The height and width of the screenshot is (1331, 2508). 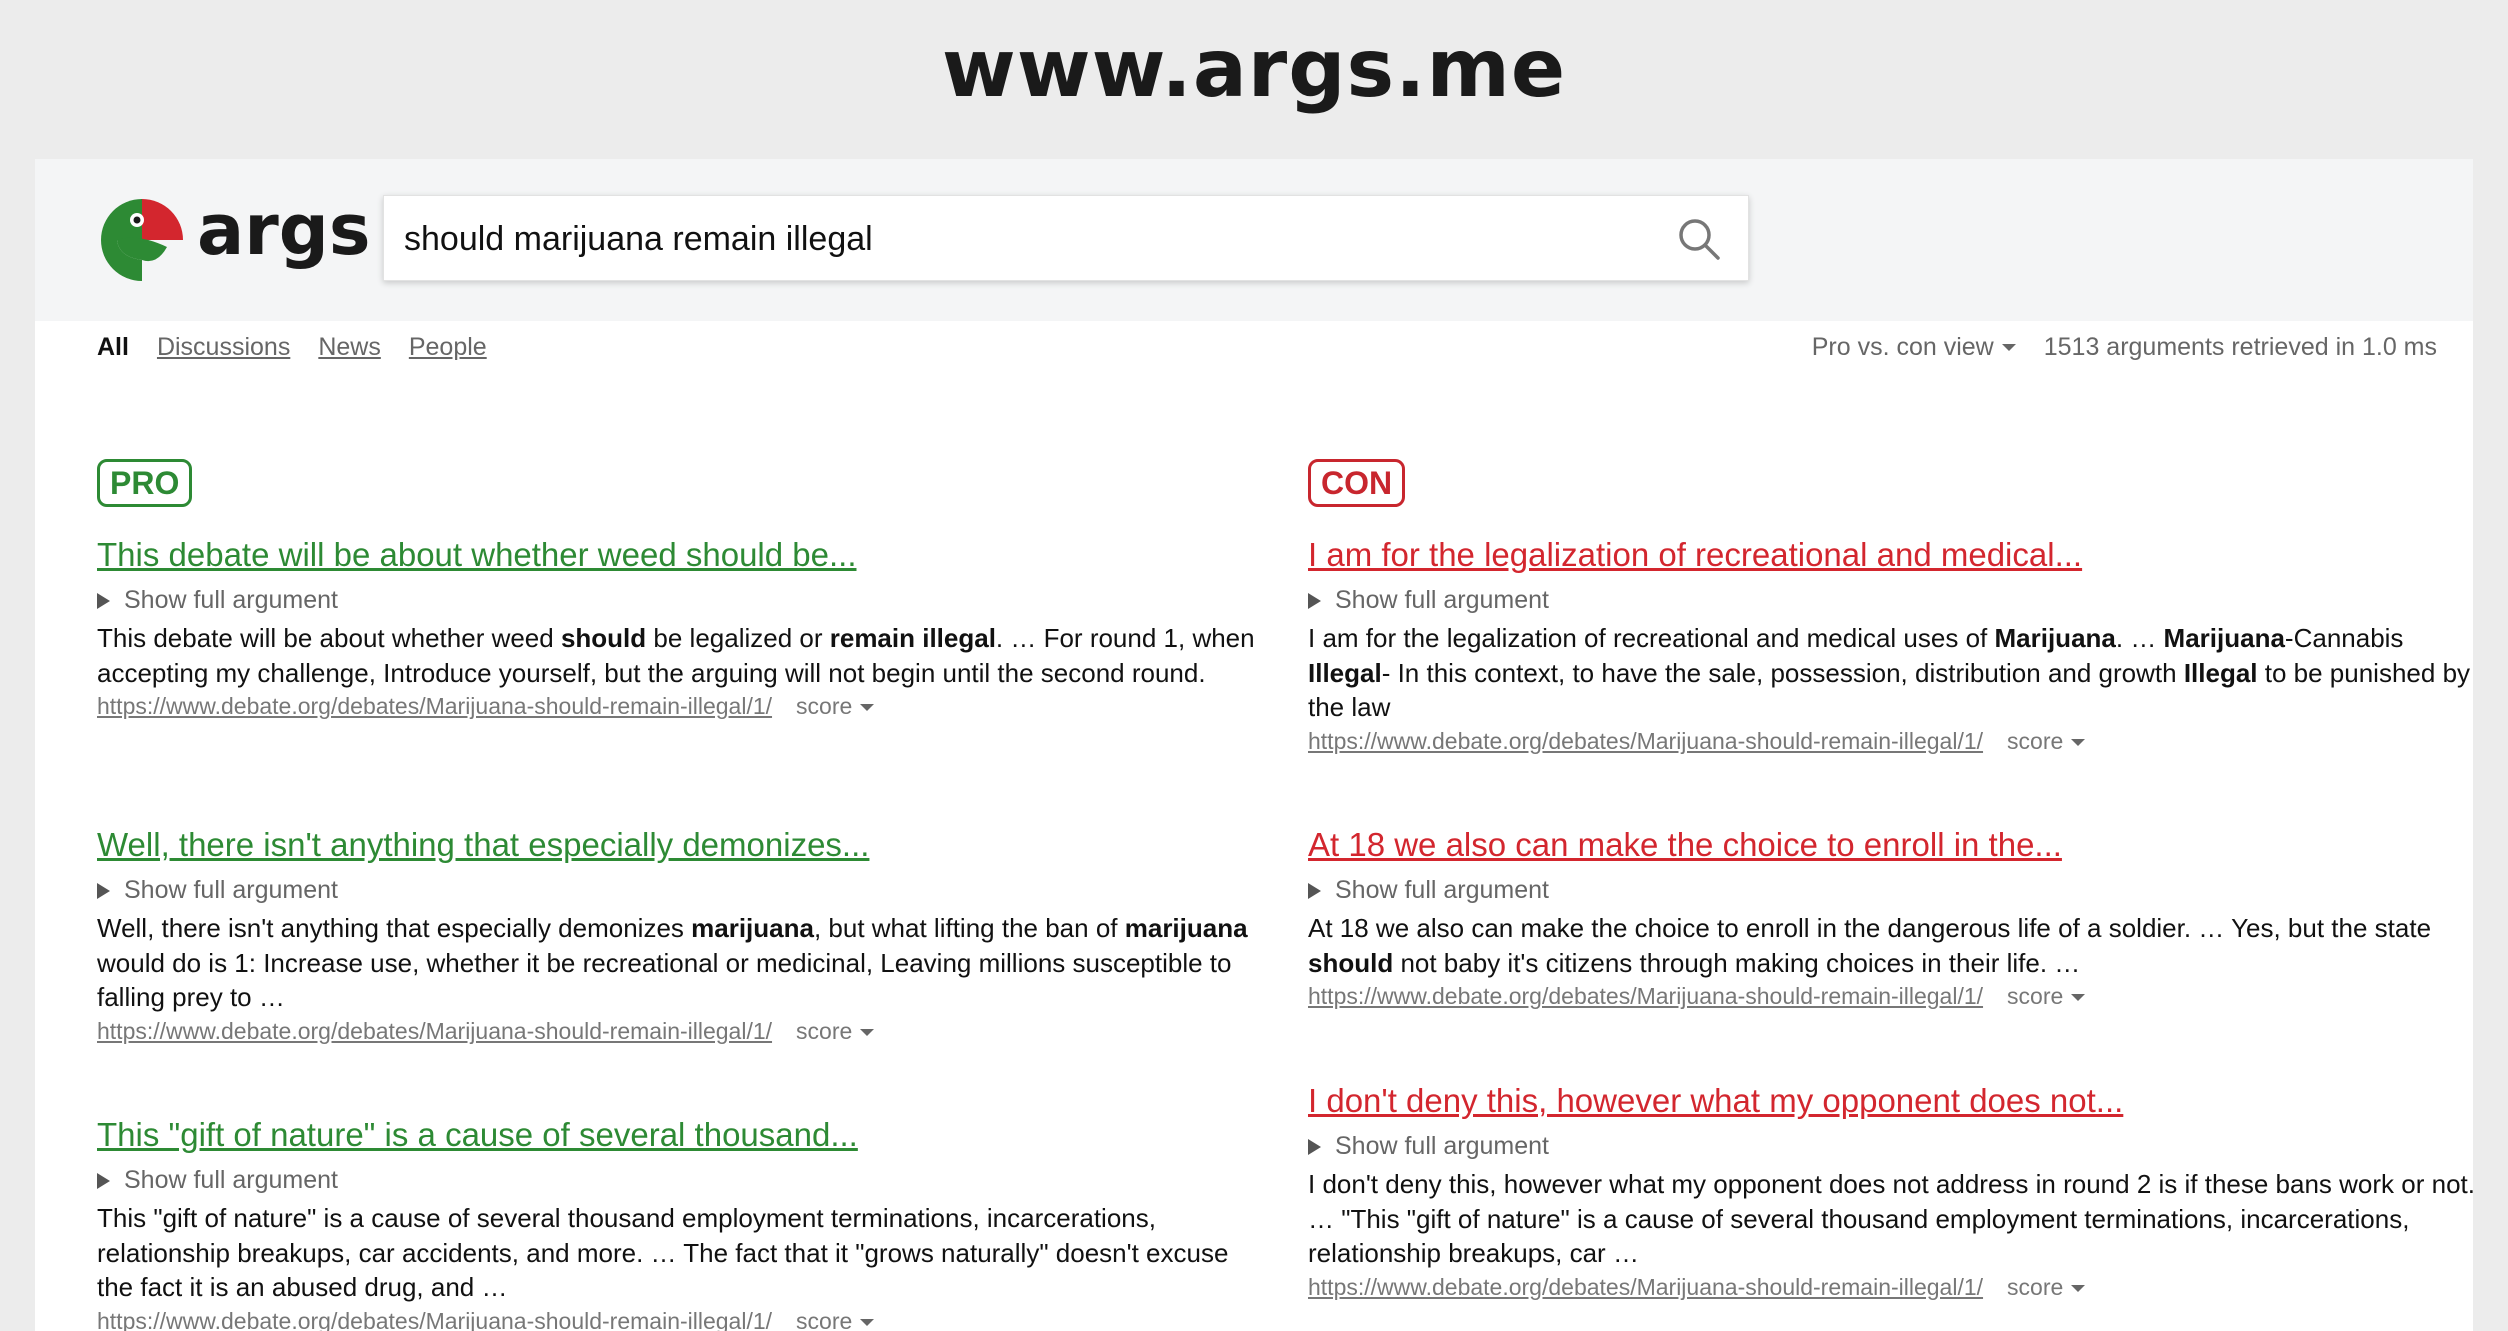 I want to click on result-stats: 1513 arguments retrieved in 1.0 ms, so click(x=2240, y=346).